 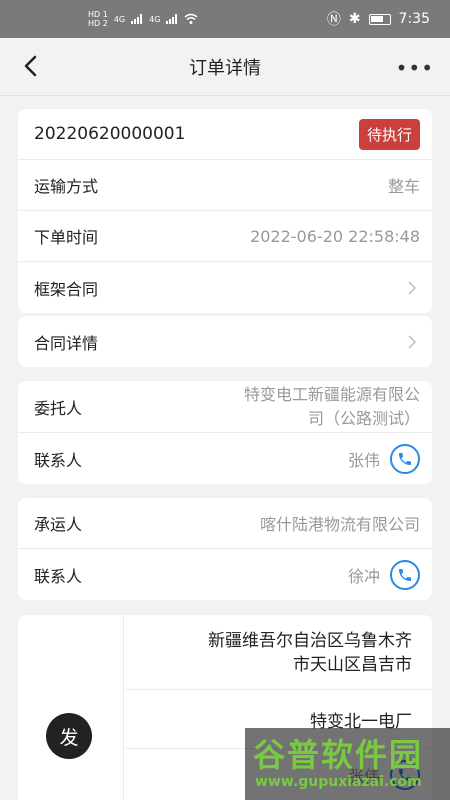 What do you see at coordinates (383, 458) in the screenshot?
I see `consignor-contact: 张伟` at bounding box center [383, 458].